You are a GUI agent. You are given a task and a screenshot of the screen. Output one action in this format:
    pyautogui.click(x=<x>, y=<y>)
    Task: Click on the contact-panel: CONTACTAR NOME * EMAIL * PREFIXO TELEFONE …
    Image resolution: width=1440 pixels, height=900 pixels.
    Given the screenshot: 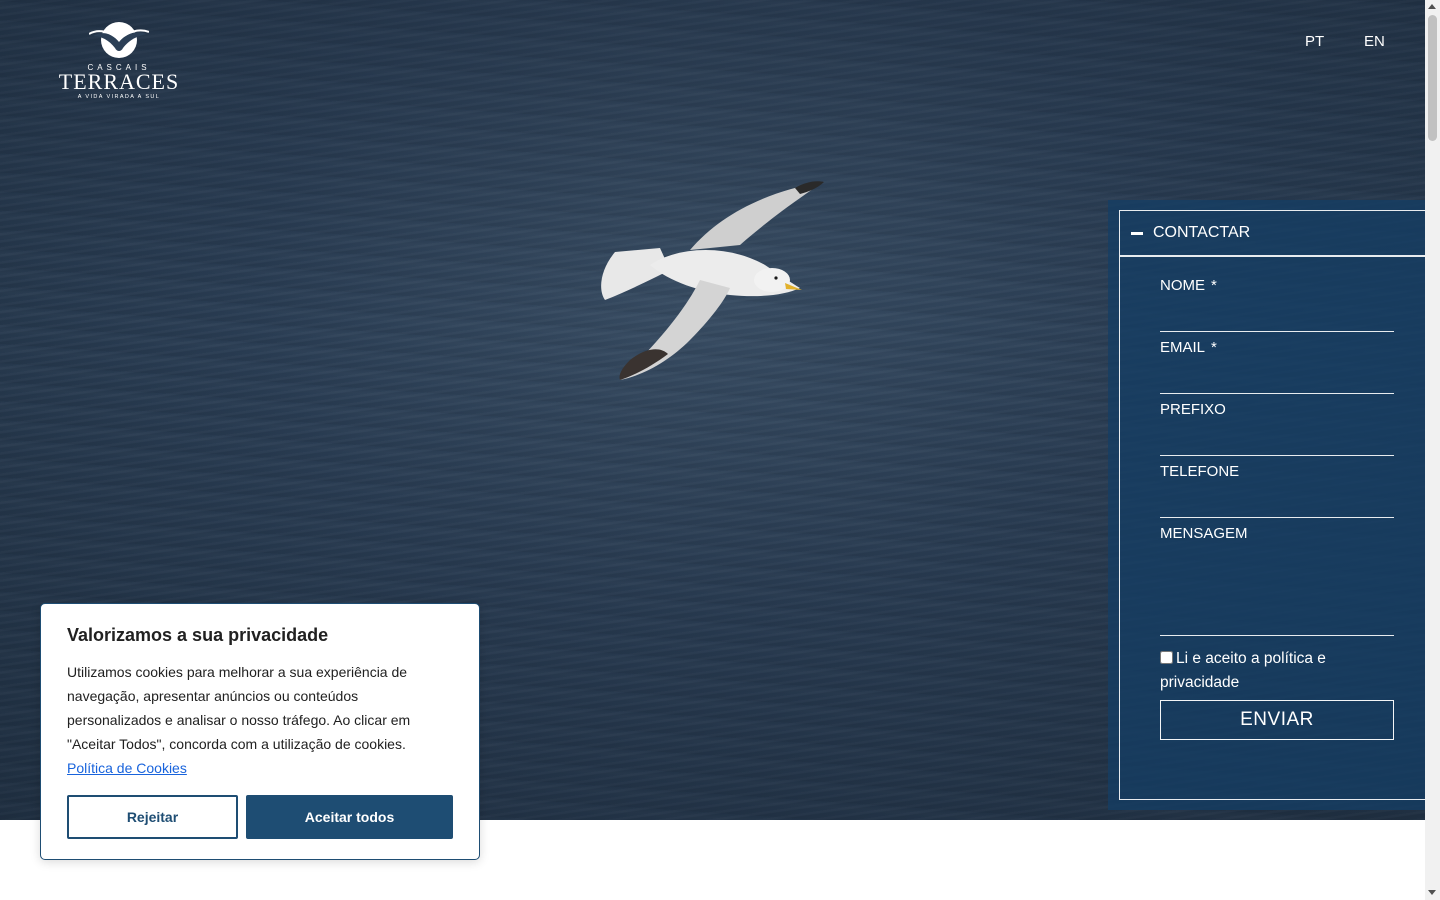 What is the action you would take?
    pyautogui.click(x=1266, y=505)
    